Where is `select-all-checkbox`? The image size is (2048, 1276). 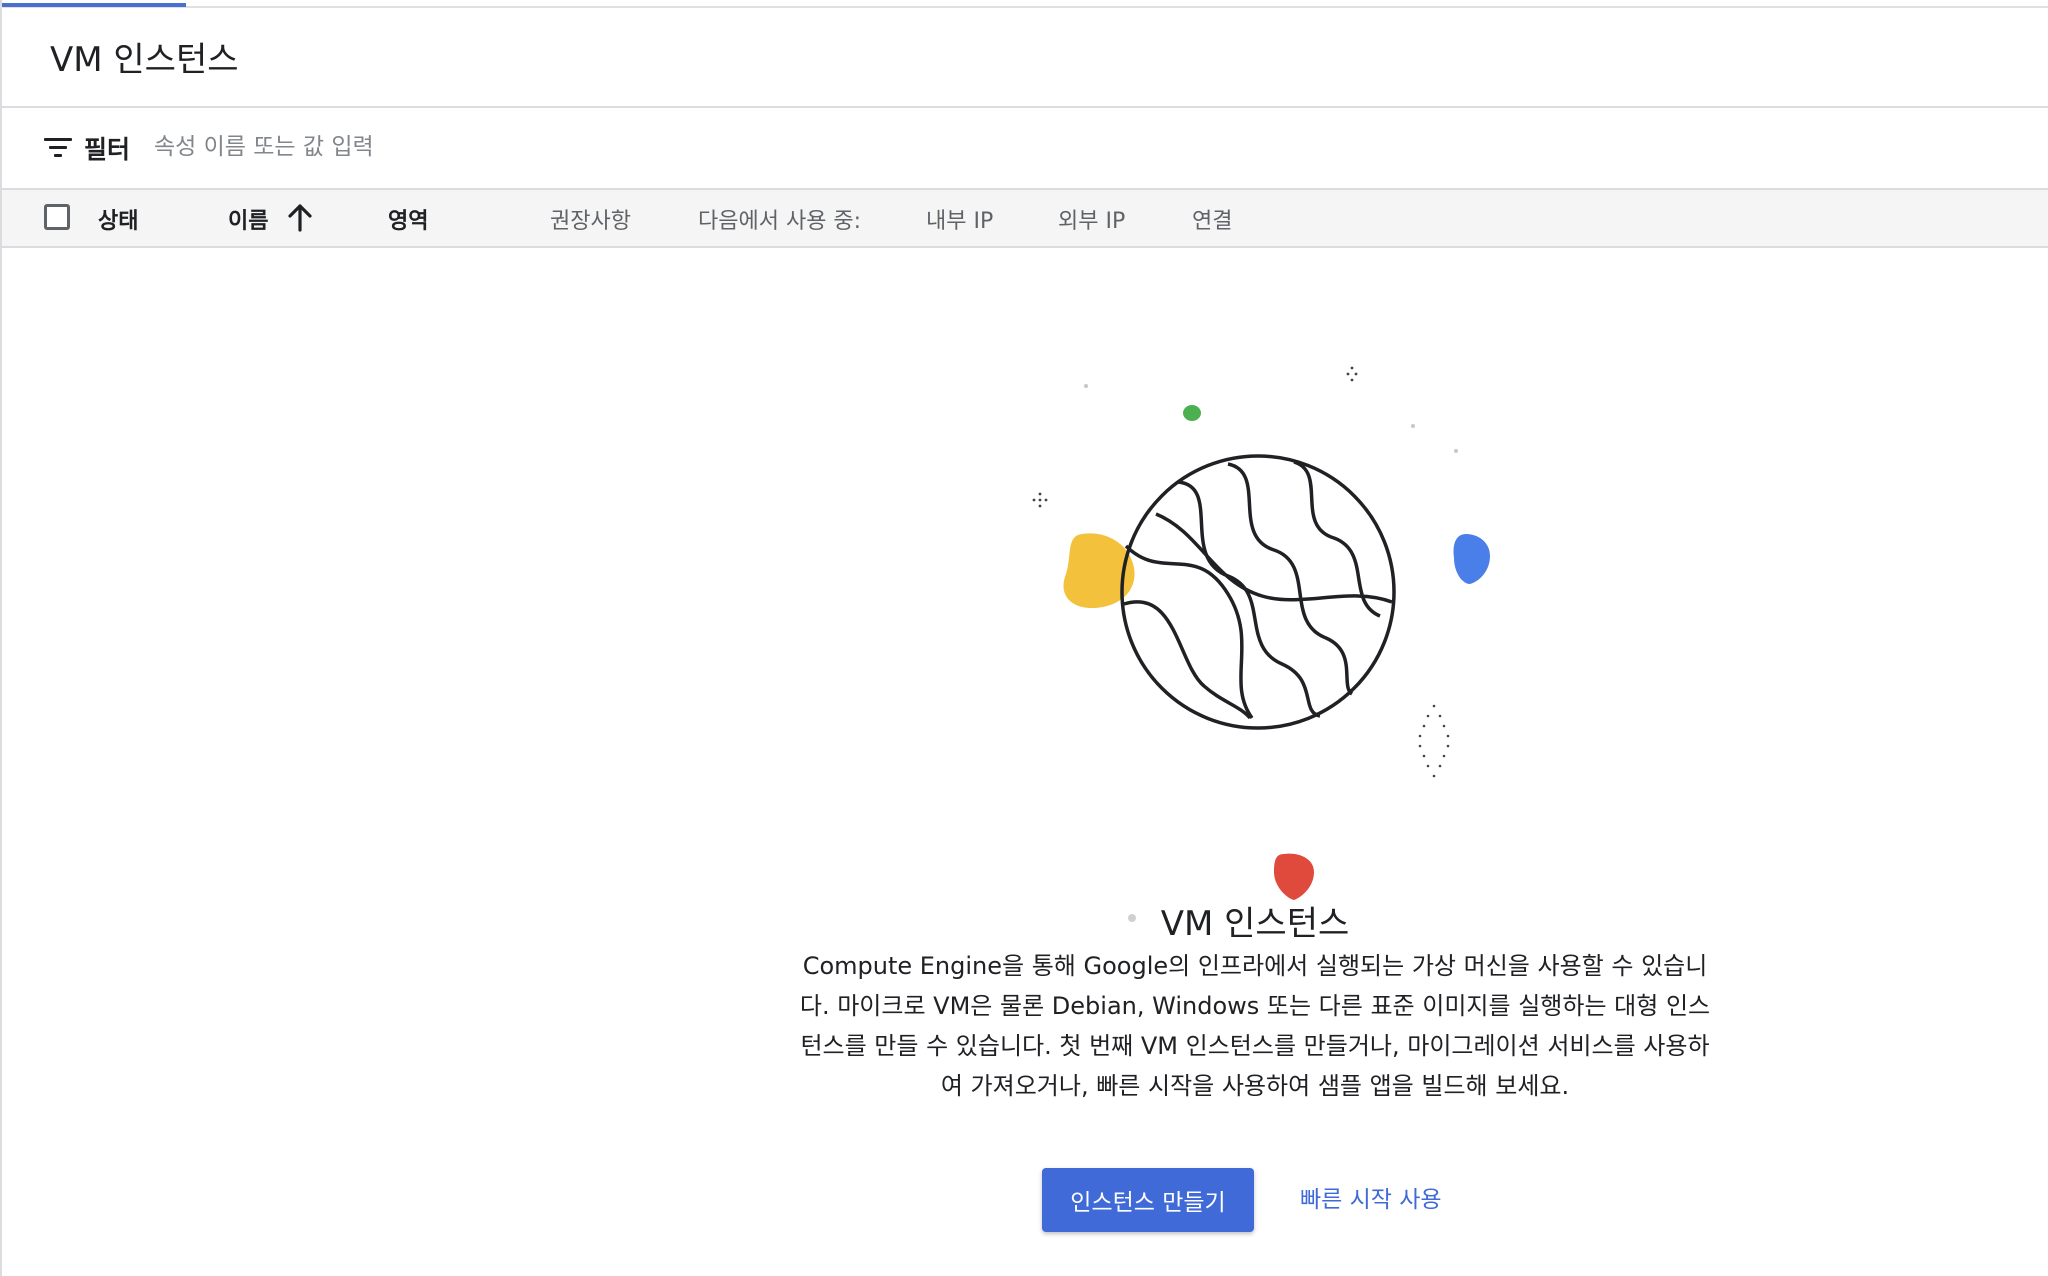
select-all-checkbox is located at coordinates (57, 217).